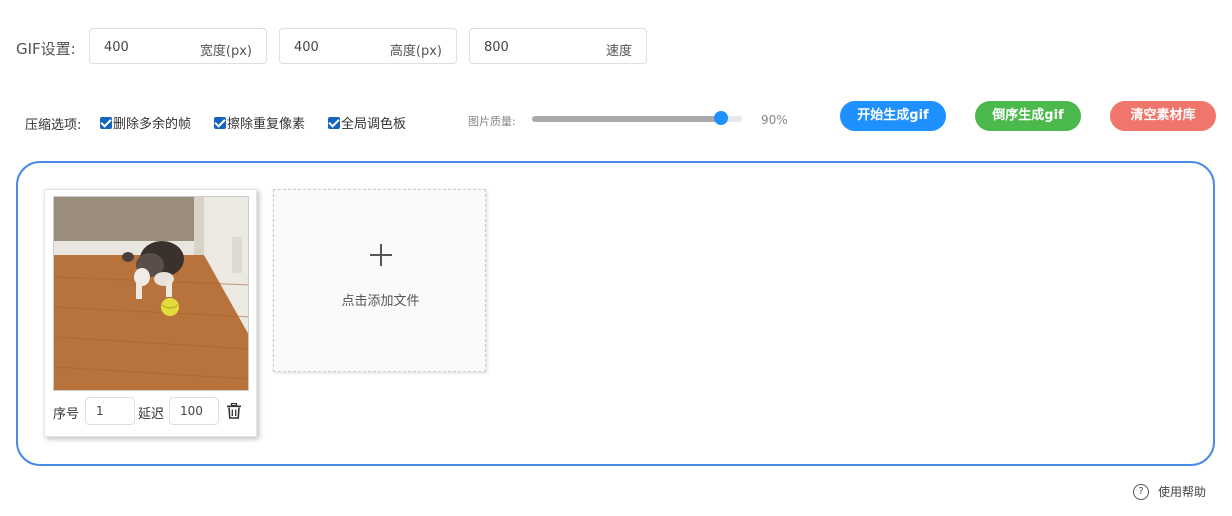  Describe the element at coordinates (306, 47) in the screenshot. I see `height-value: 400` at that location.